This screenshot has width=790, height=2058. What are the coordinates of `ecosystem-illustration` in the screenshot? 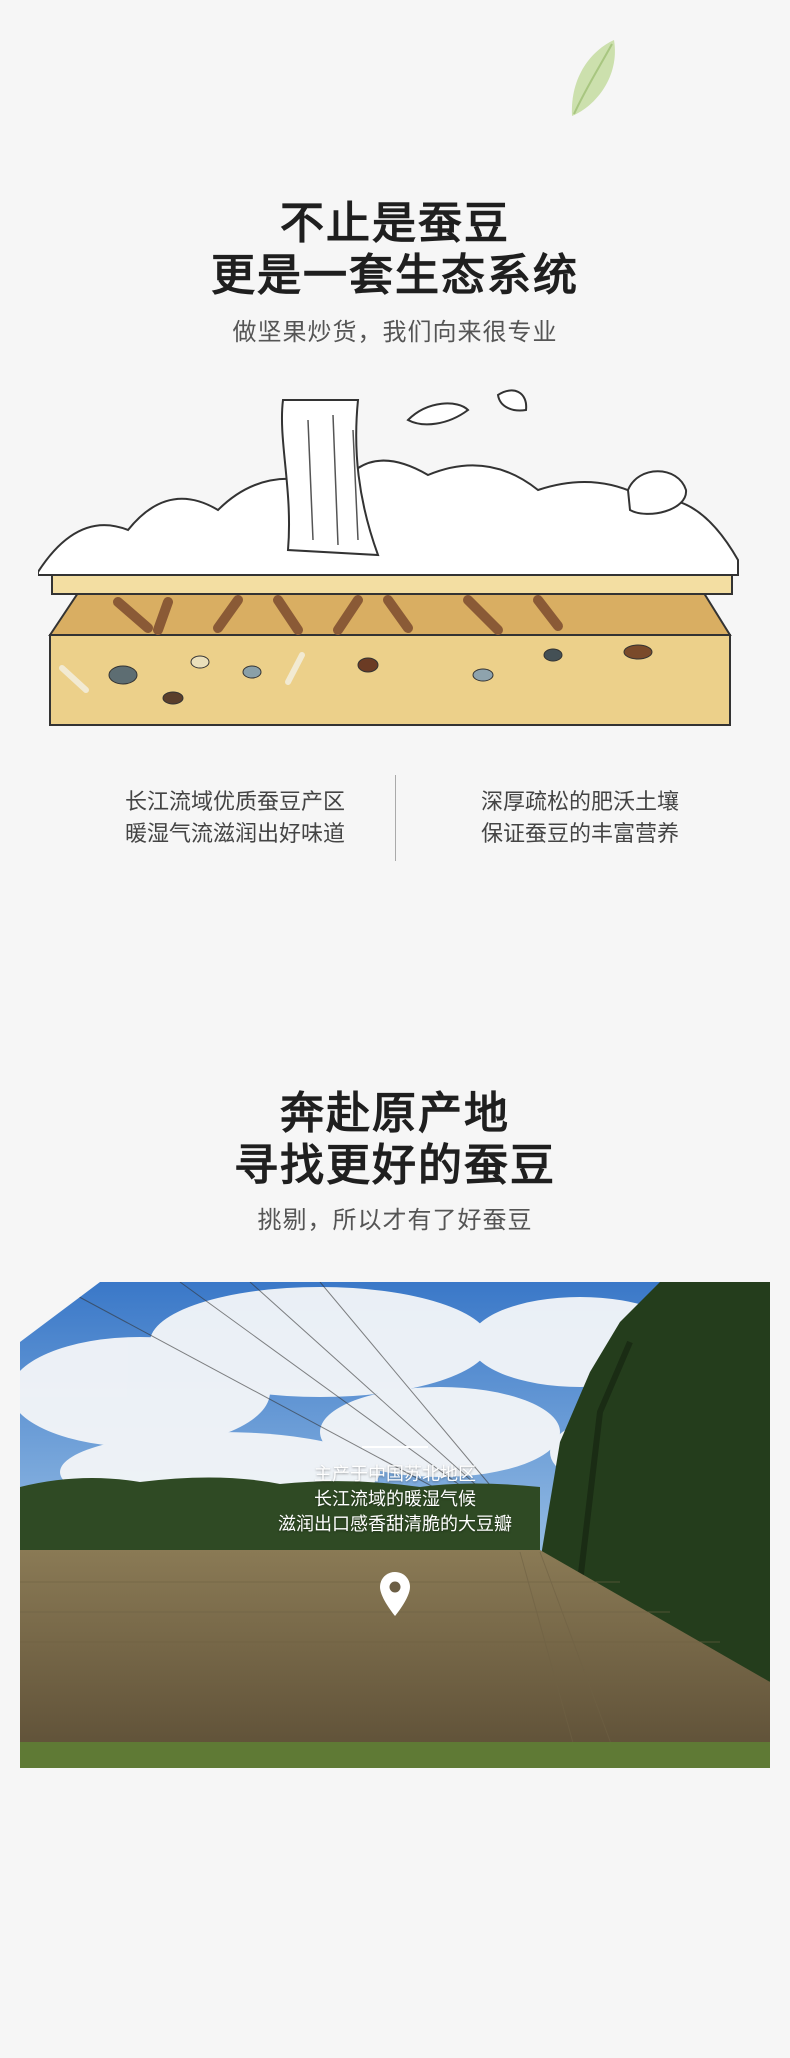 It's located at (388, 557).